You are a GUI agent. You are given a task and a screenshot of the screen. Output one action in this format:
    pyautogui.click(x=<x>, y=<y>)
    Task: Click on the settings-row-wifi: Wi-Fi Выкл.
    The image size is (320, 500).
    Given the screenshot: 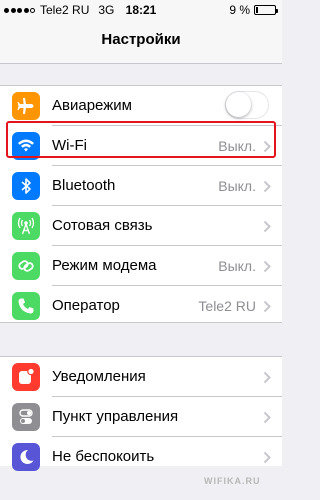 What is the action you would take?
    pyautogui.click(x=141, y=146)
    